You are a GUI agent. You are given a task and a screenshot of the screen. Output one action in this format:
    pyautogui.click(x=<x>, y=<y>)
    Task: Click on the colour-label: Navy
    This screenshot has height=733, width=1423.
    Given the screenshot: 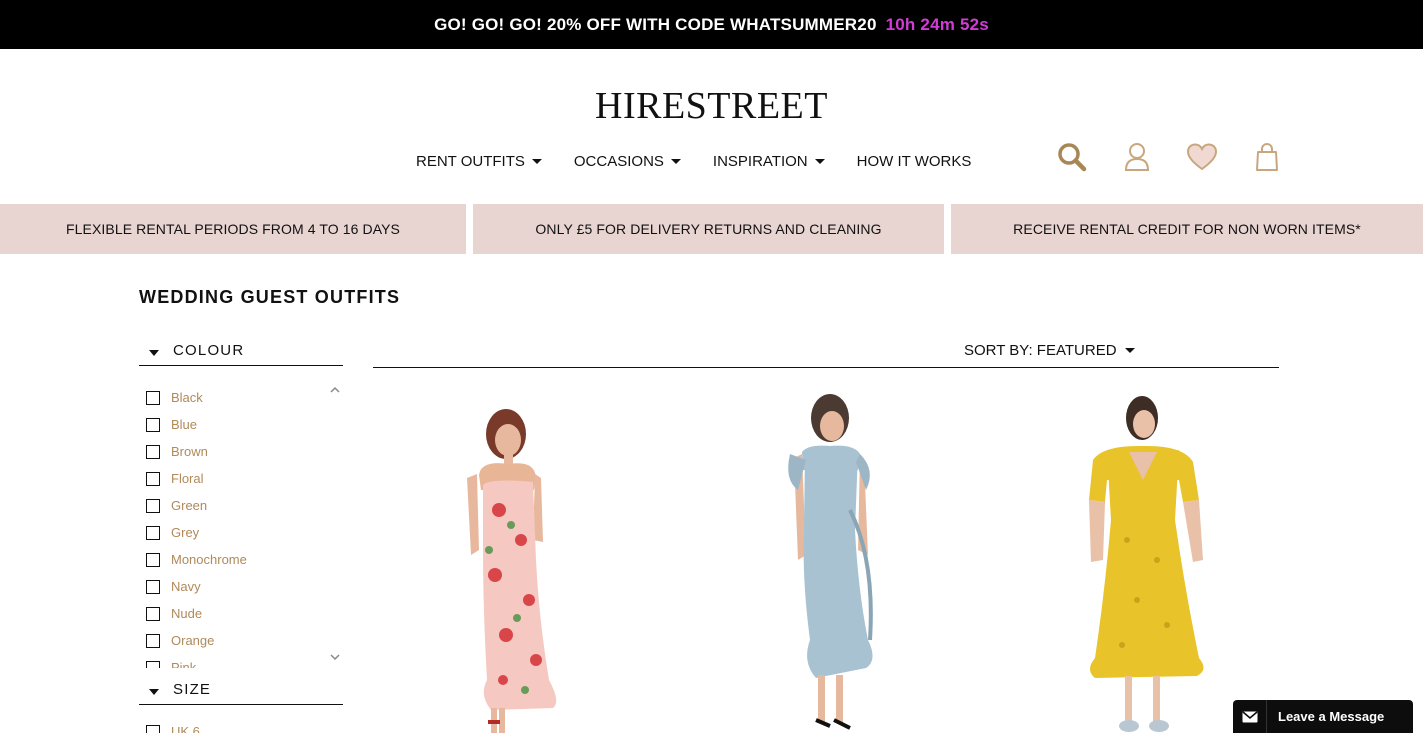 What is the action you would take?
    pyautogui.click(x=186, y=586)
    